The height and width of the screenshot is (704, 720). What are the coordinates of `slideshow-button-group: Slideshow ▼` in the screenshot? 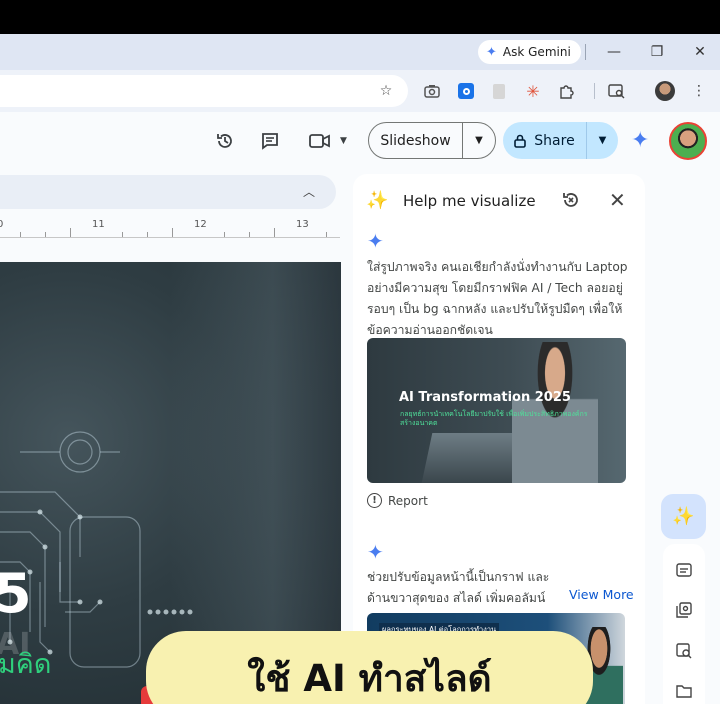 It's located at (432, 140).